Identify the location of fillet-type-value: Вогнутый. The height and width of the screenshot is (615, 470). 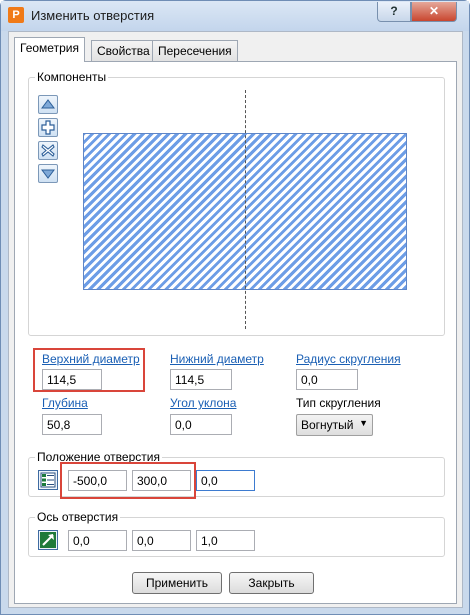
(327, 425).